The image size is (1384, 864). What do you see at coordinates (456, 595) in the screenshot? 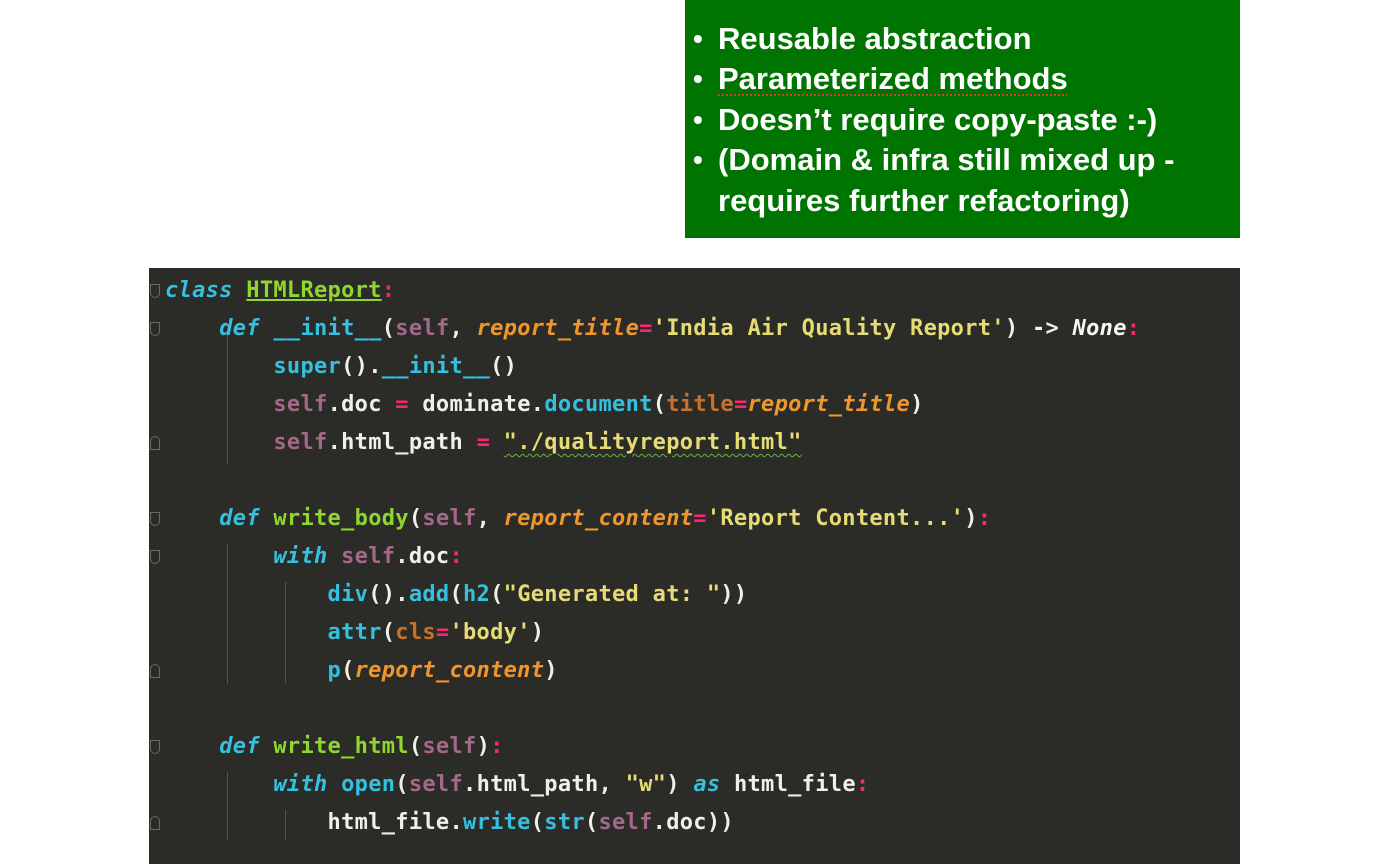
I see `code-line: div().add(h2("Generated at: "))` at bounding box center [456, 595].